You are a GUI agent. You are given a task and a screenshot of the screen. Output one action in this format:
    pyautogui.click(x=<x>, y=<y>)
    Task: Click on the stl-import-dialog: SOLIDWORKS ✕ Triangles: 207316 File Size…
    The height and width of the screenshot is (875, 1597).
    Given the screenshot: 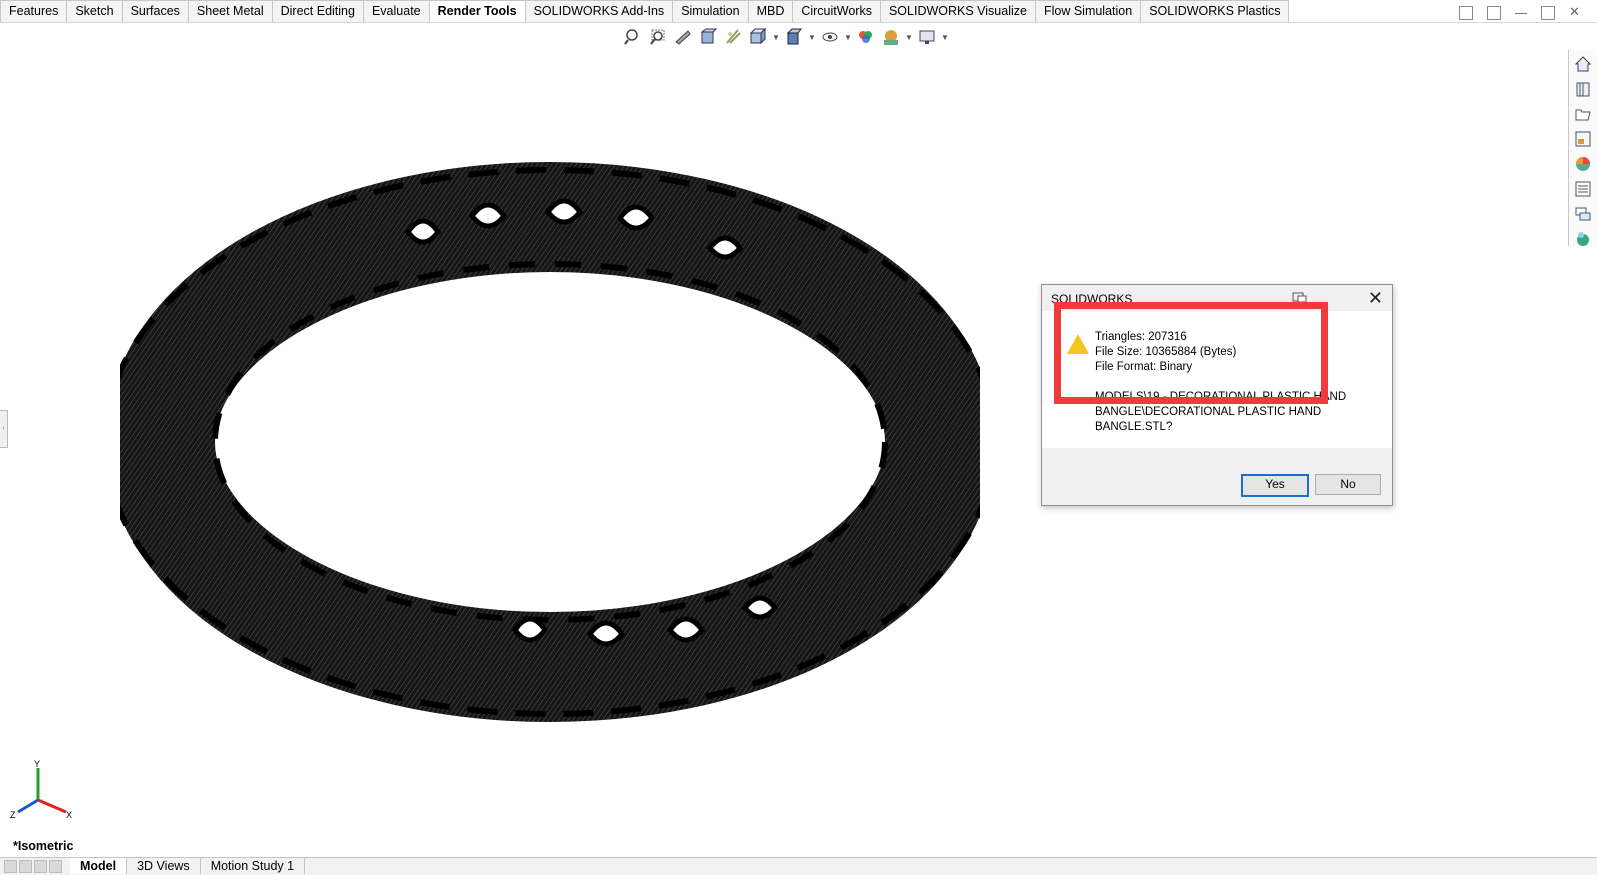 What is the action you would take?
    pyautogui.click(x=1217, y=395)
    